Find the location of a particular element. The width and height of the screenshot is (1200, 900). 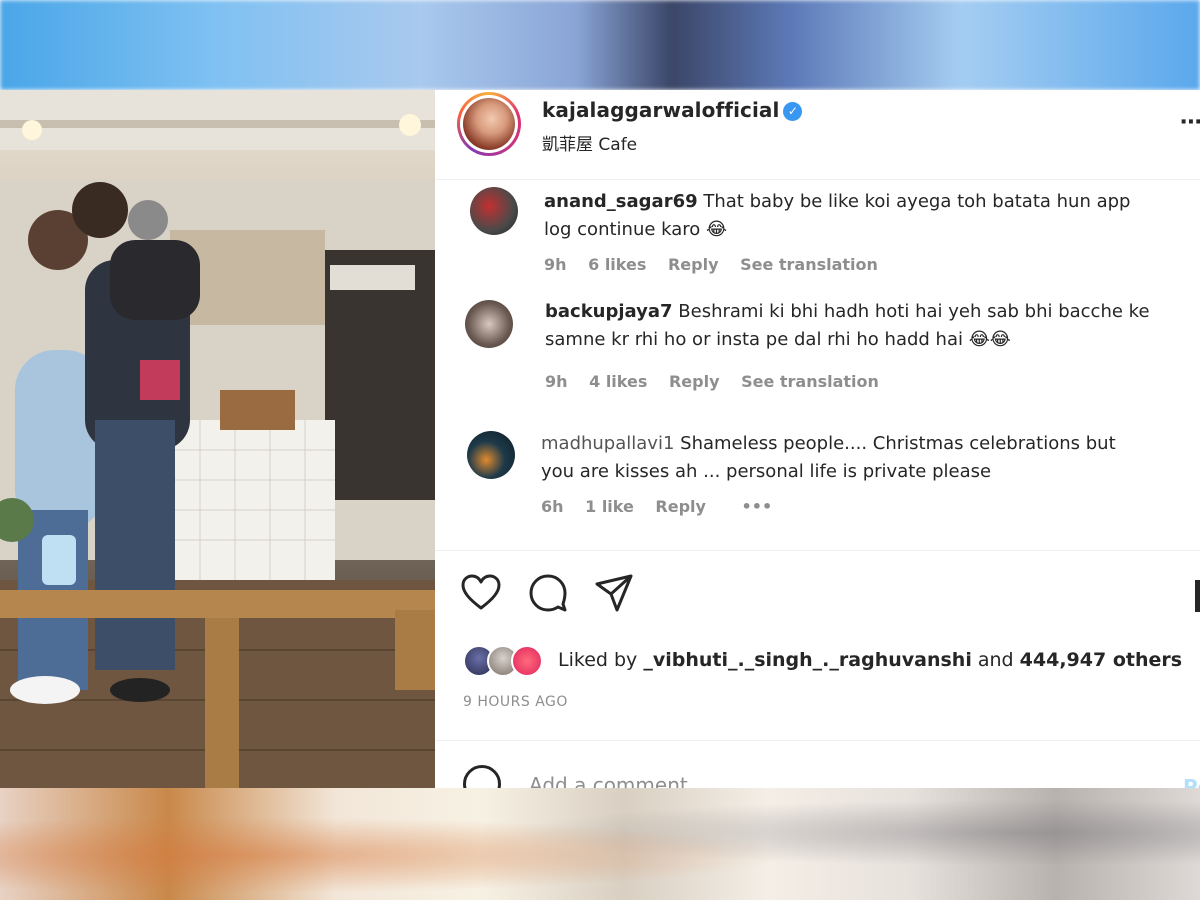

blurred-top-band is located at coordinates (600, 45).